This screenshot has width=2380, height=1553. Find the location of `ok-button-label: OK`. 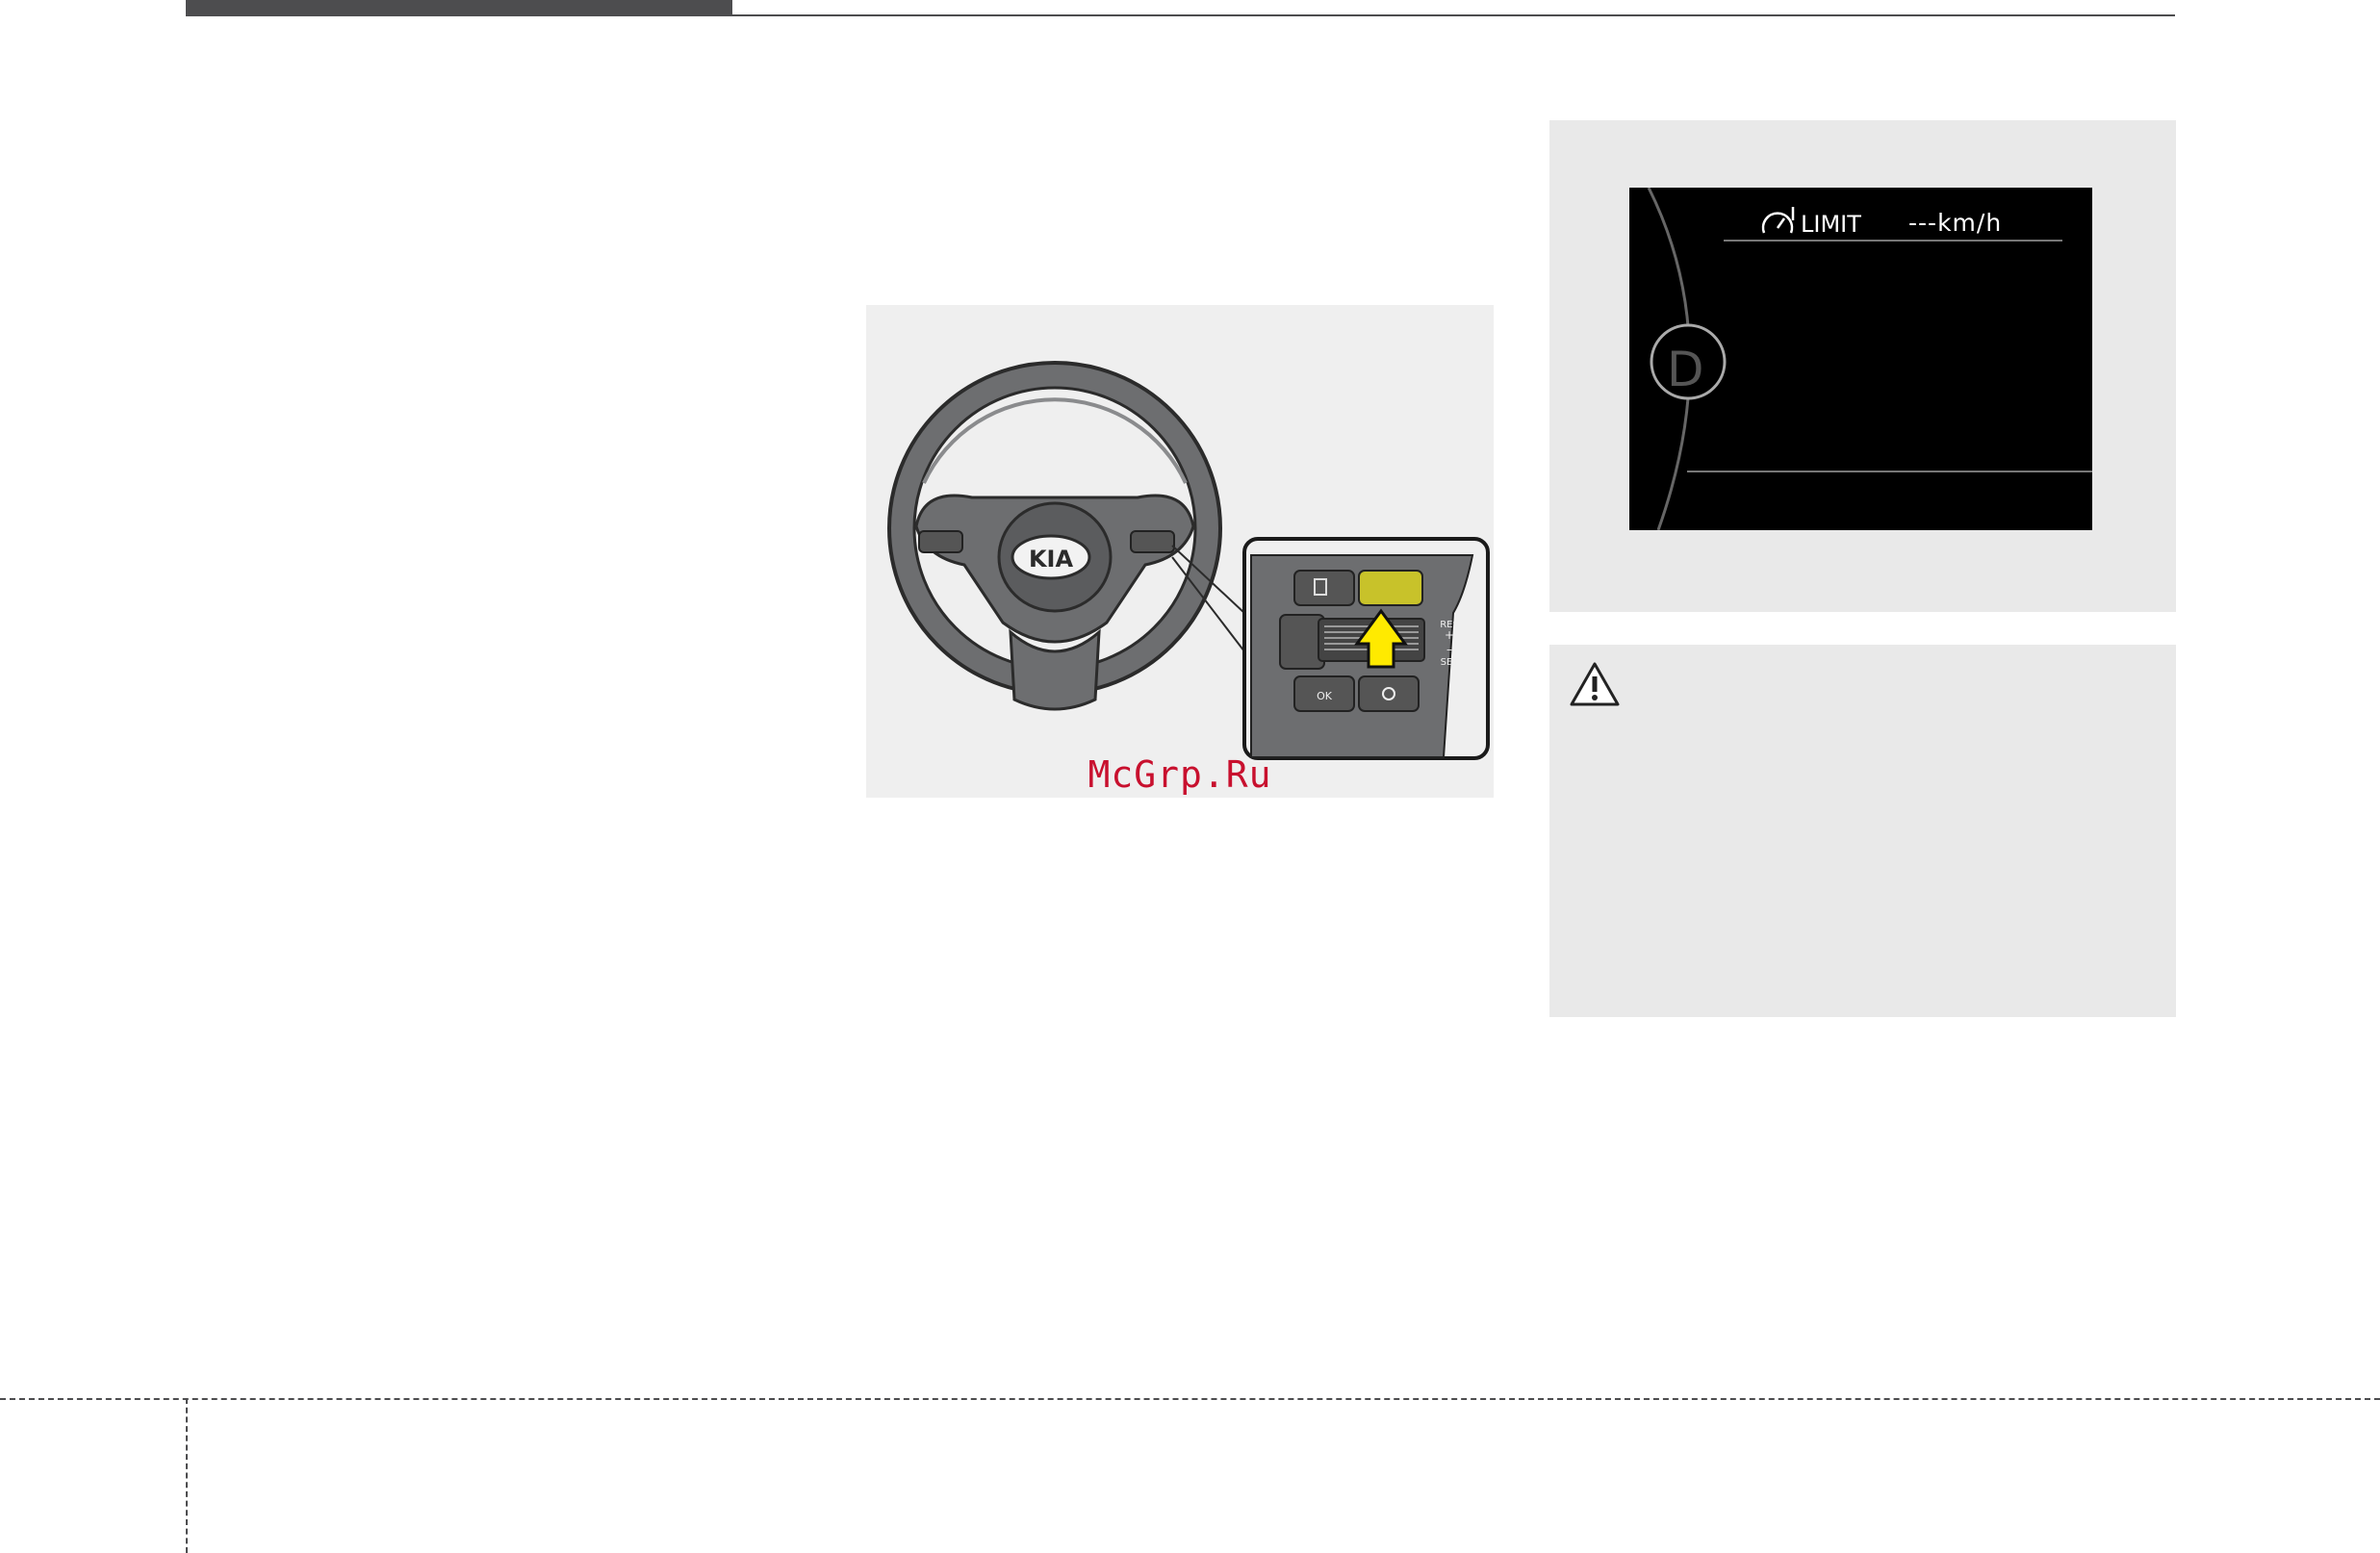

ok-button-label: OK is located at coordinates (1325, 696).